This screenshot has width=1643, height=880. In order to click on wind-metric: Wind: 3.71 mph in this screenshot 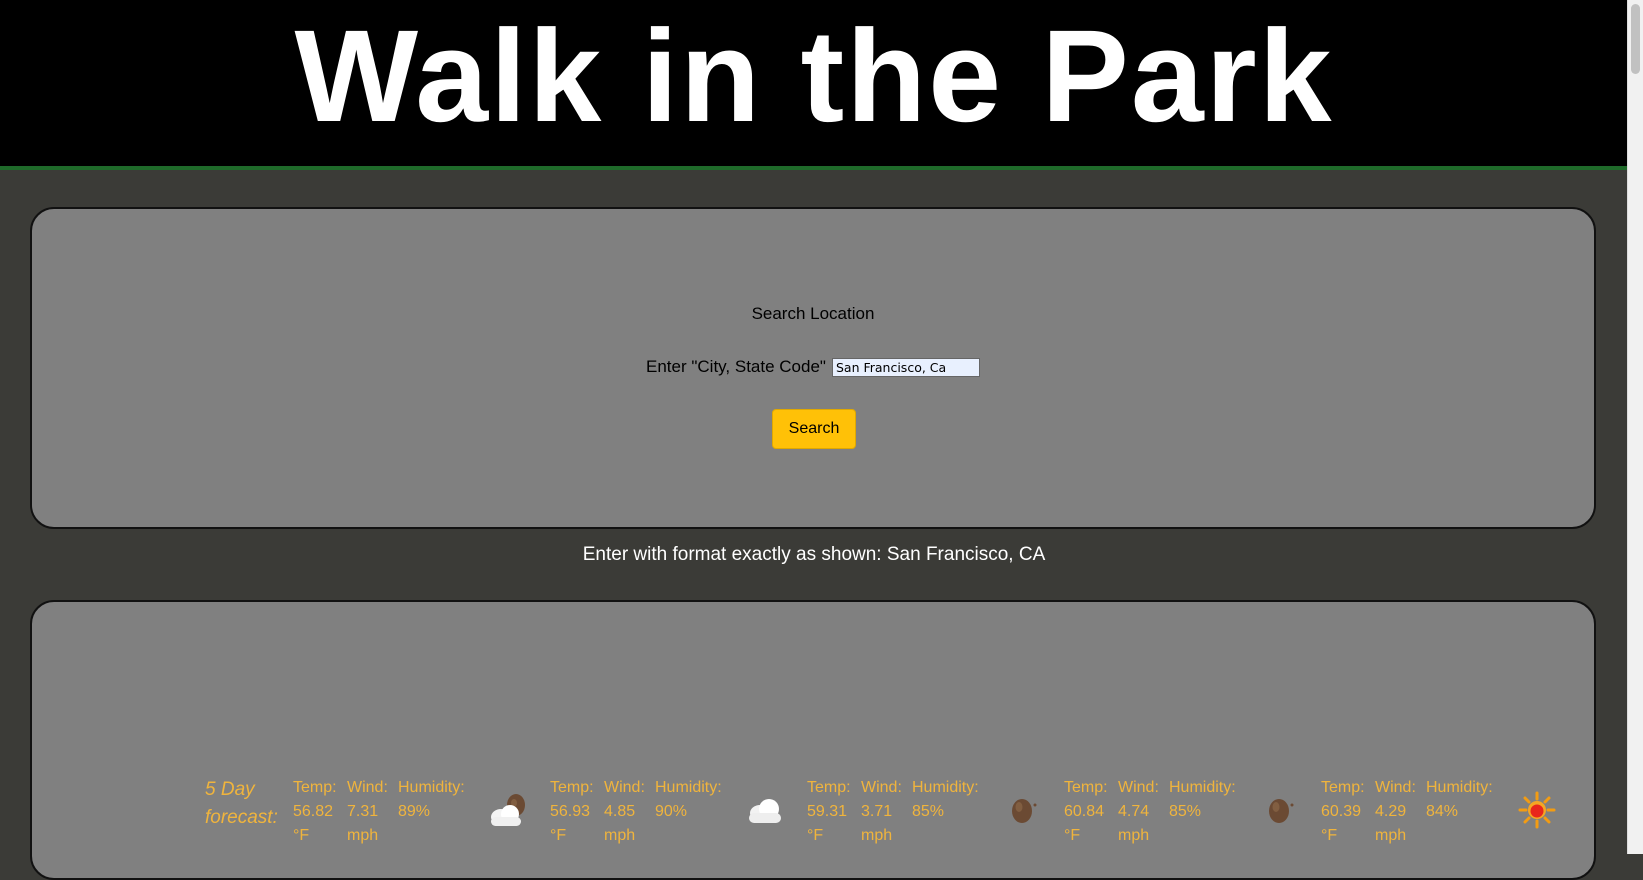, I will do `click(881, 812)`.